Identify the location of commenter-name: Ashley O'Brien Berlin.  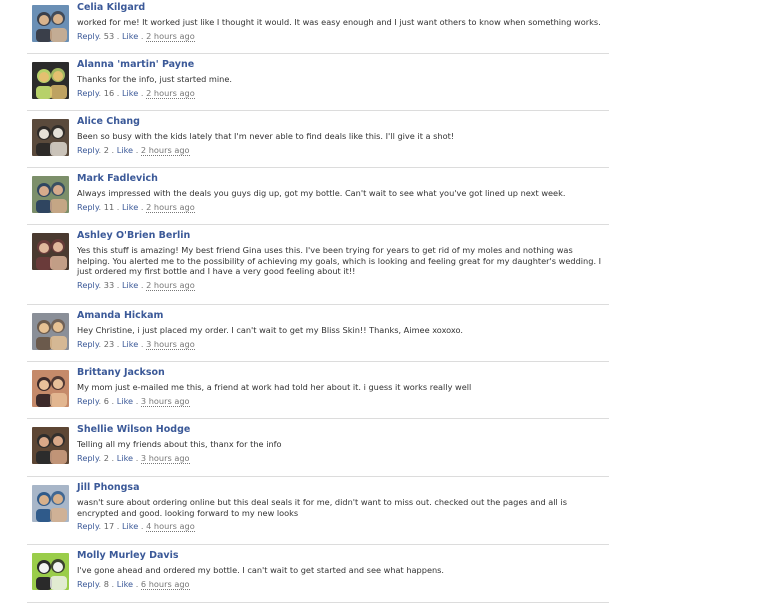
(341, 236).